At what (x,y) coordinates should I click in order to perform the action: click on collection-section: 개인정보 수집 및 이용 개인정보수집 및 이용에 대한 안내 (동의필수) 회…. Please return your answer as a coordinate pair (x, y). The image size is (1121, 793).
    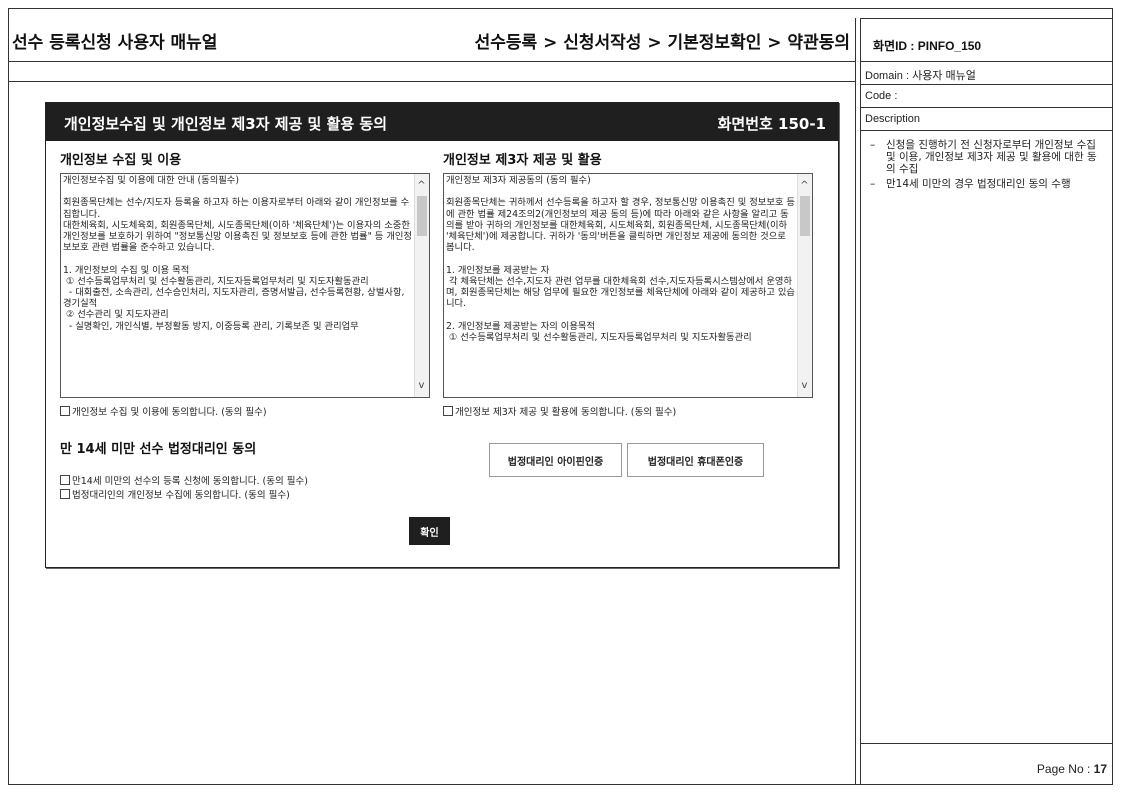
    Looking at the image, I should click on (247, 283).